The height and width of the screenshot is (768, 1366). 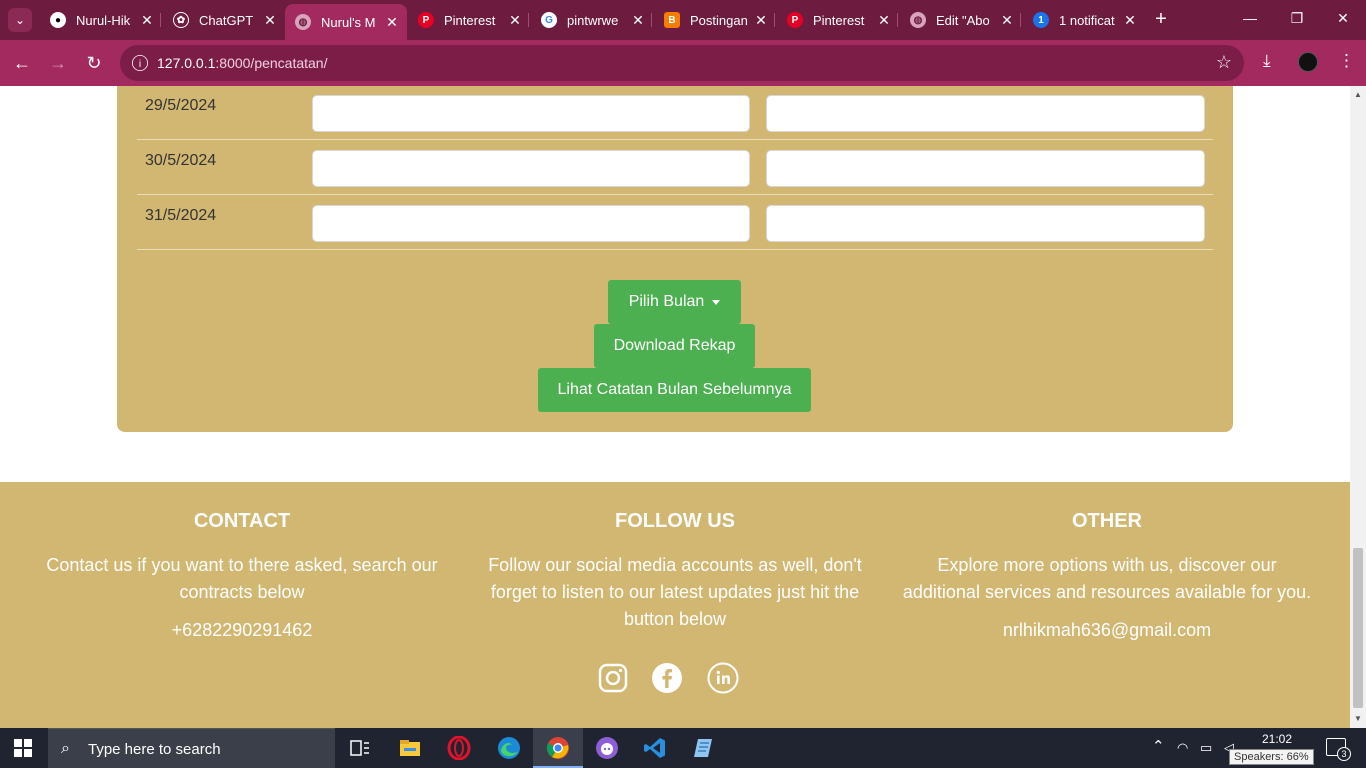 What do you see at coordinates (723, 678) in the screenshot?
I see `linkedin-icon` at bounding box center [723, 678].